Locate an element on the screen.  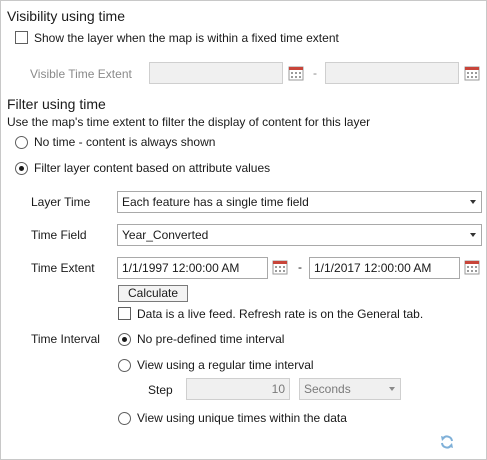
layer-time-label: Layer Time is located at coordinates (61, 202).